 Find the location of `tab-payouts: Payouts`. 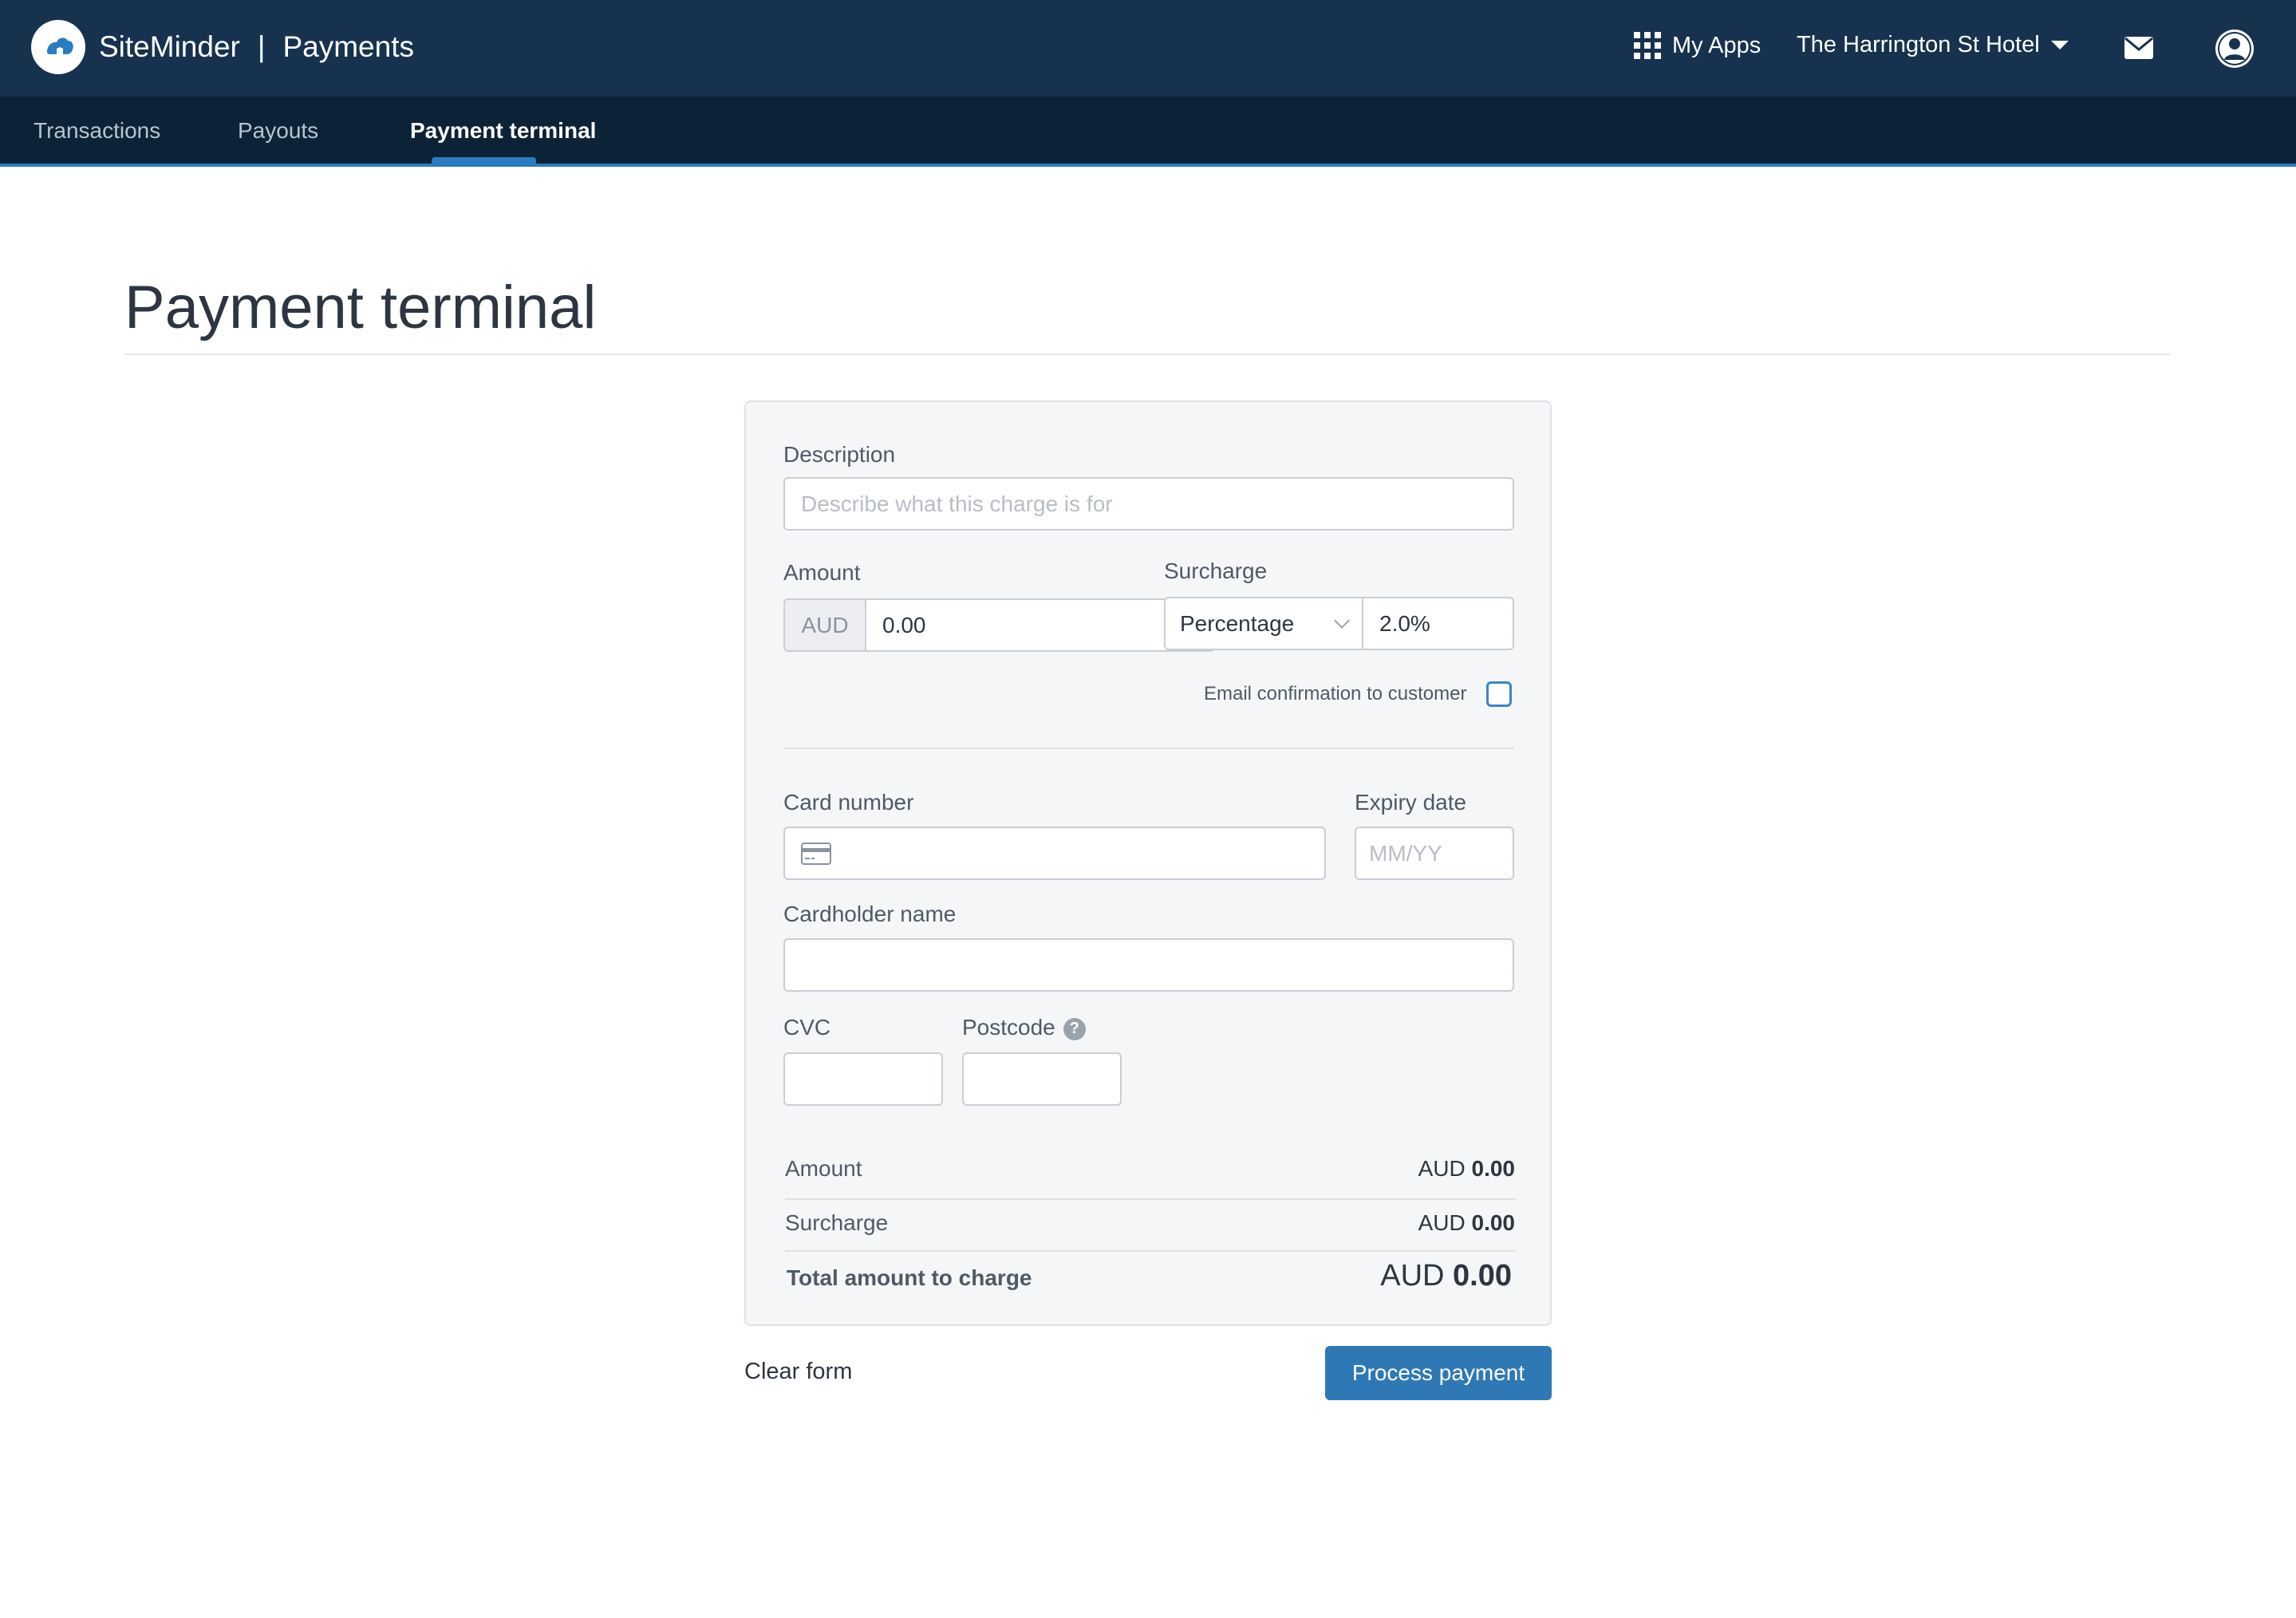

tab-payouts: Payouts is located at coordinates (278, 131).